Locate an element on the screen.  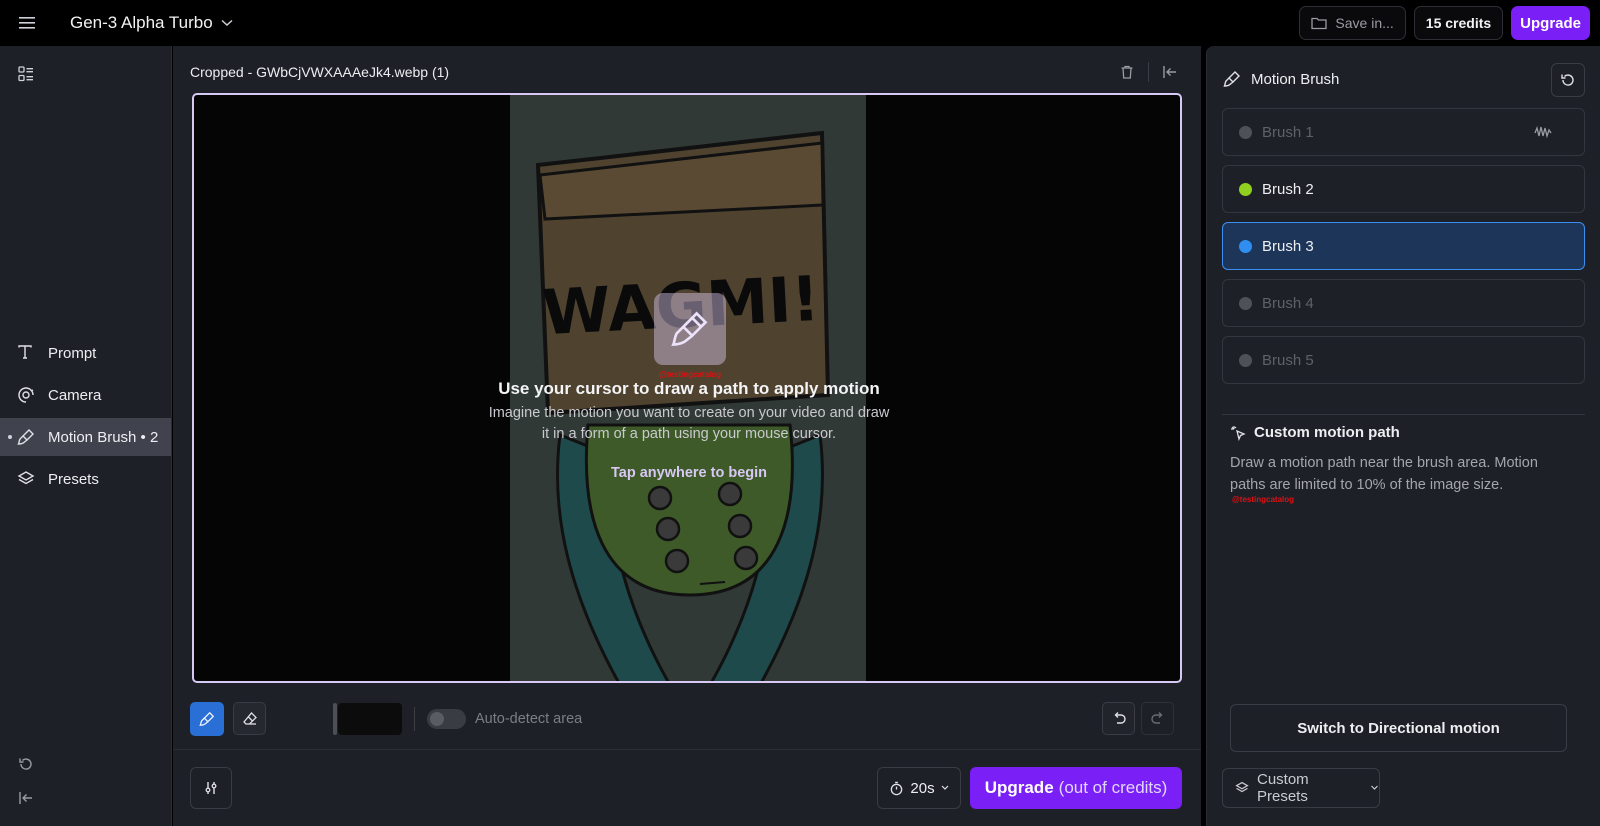
credits-button: 15 credits is located at coordinates (1458, 23).